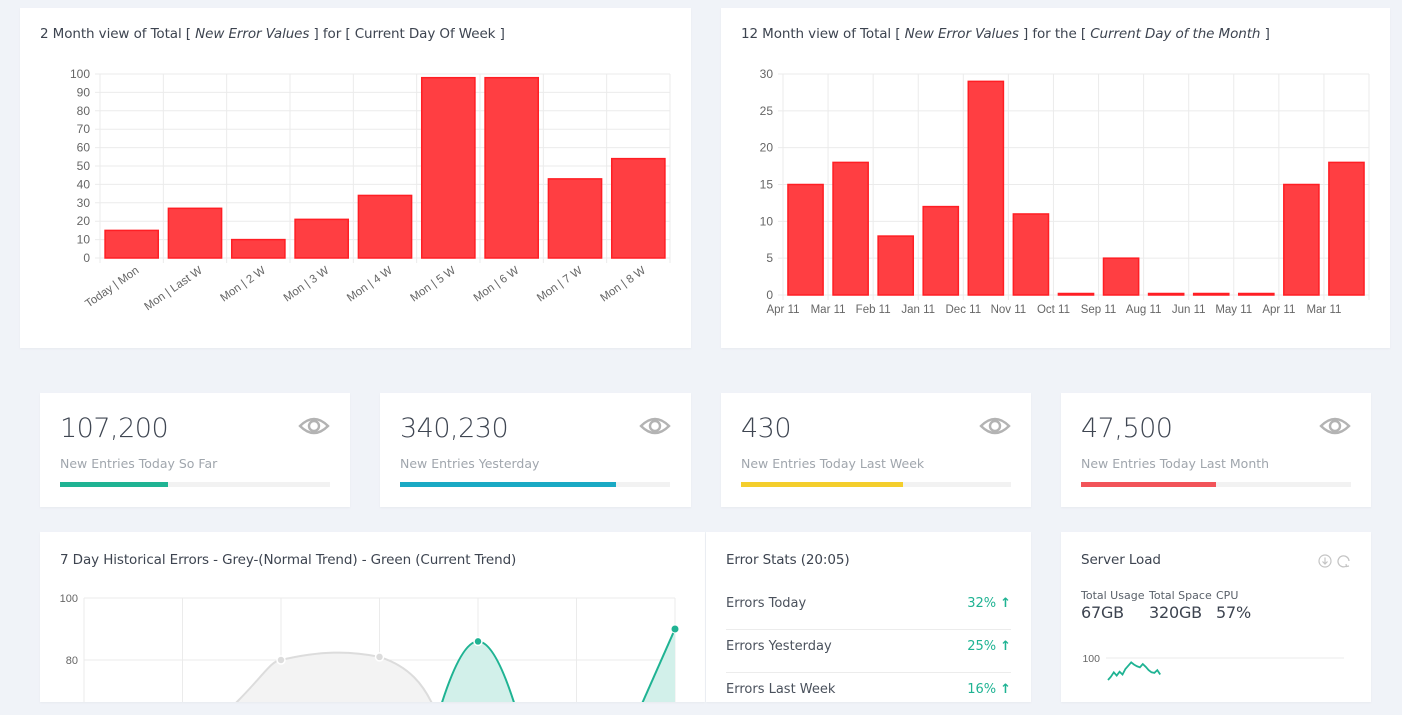 The width and height of the screenshot is (1402, 715). I want to click on stat-label: New Entries Yesterday, so click(470, 463).